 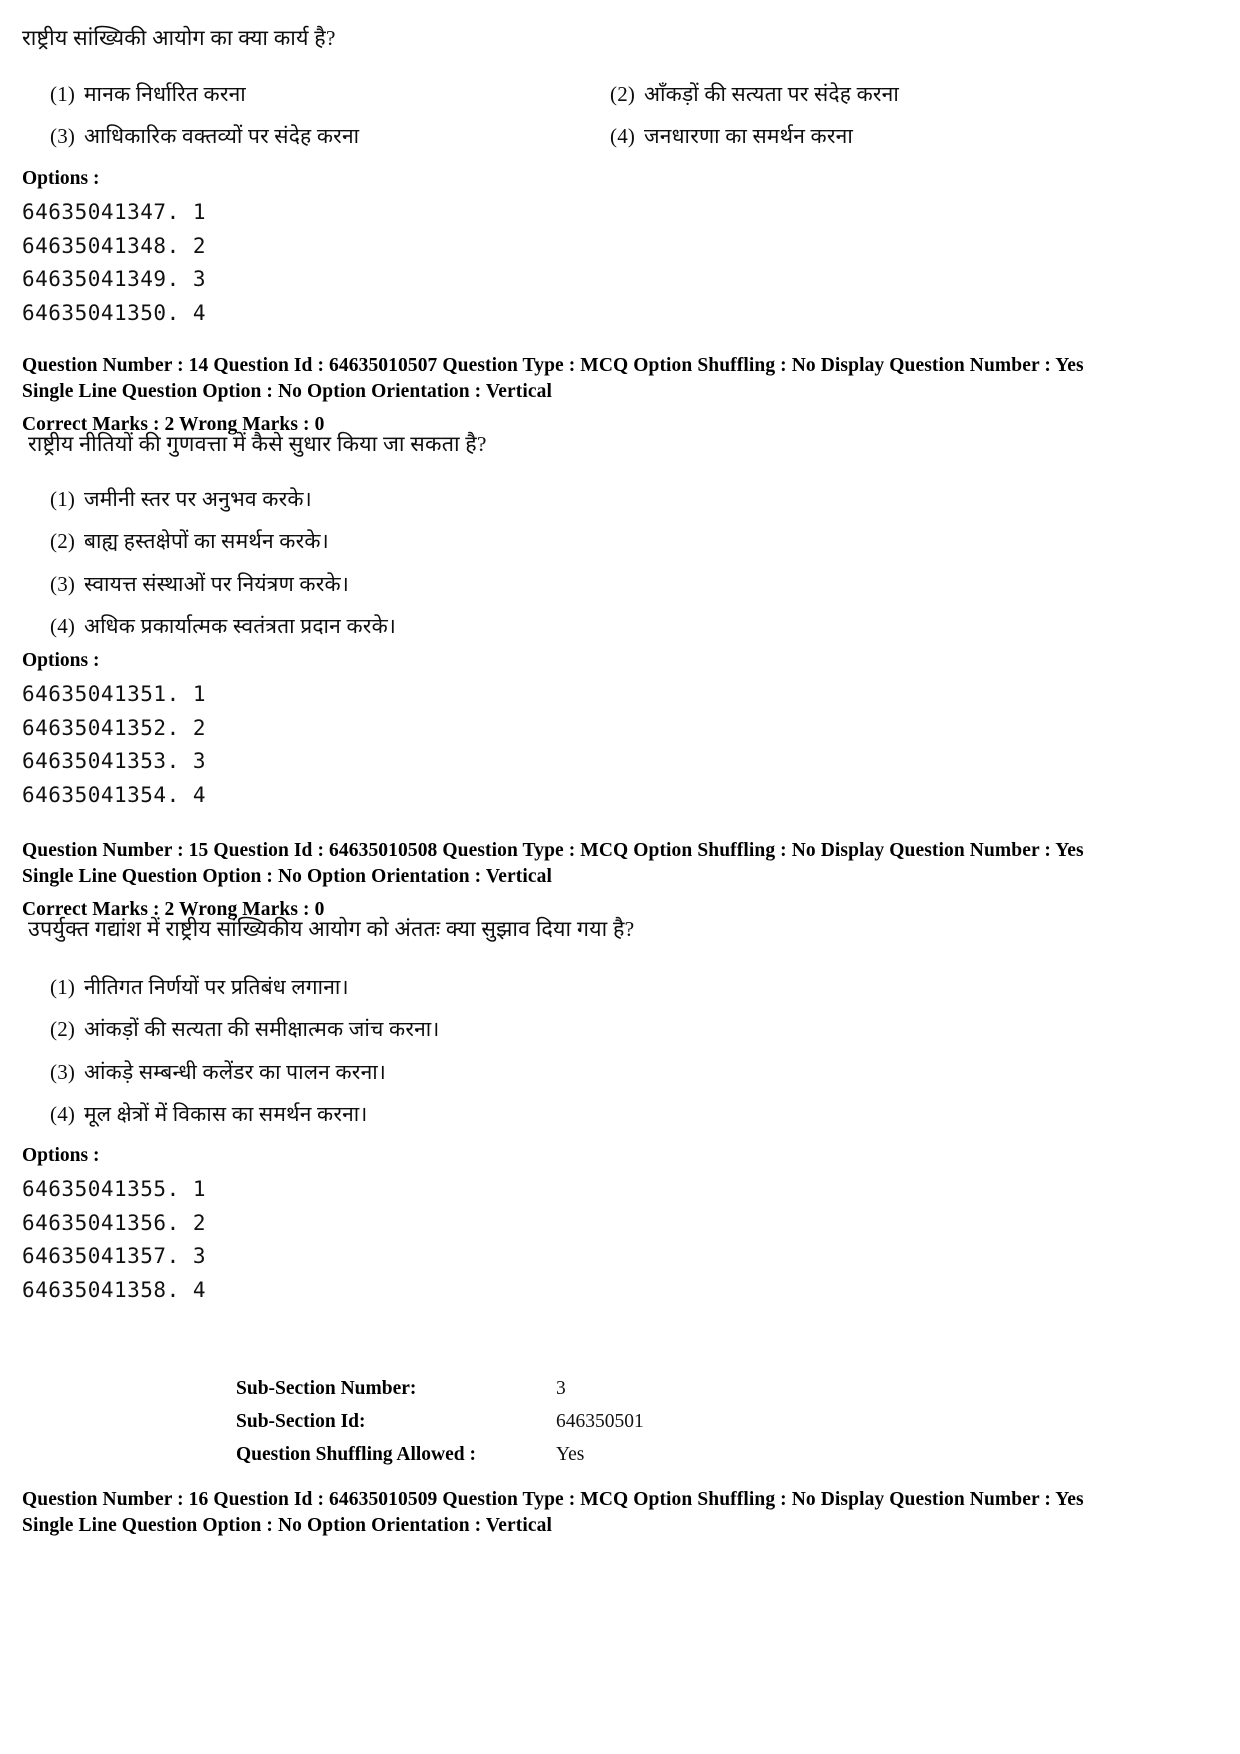 I want to click on question-15-option-id-2: 64635041356. 2, so click(x=114, y=1222).